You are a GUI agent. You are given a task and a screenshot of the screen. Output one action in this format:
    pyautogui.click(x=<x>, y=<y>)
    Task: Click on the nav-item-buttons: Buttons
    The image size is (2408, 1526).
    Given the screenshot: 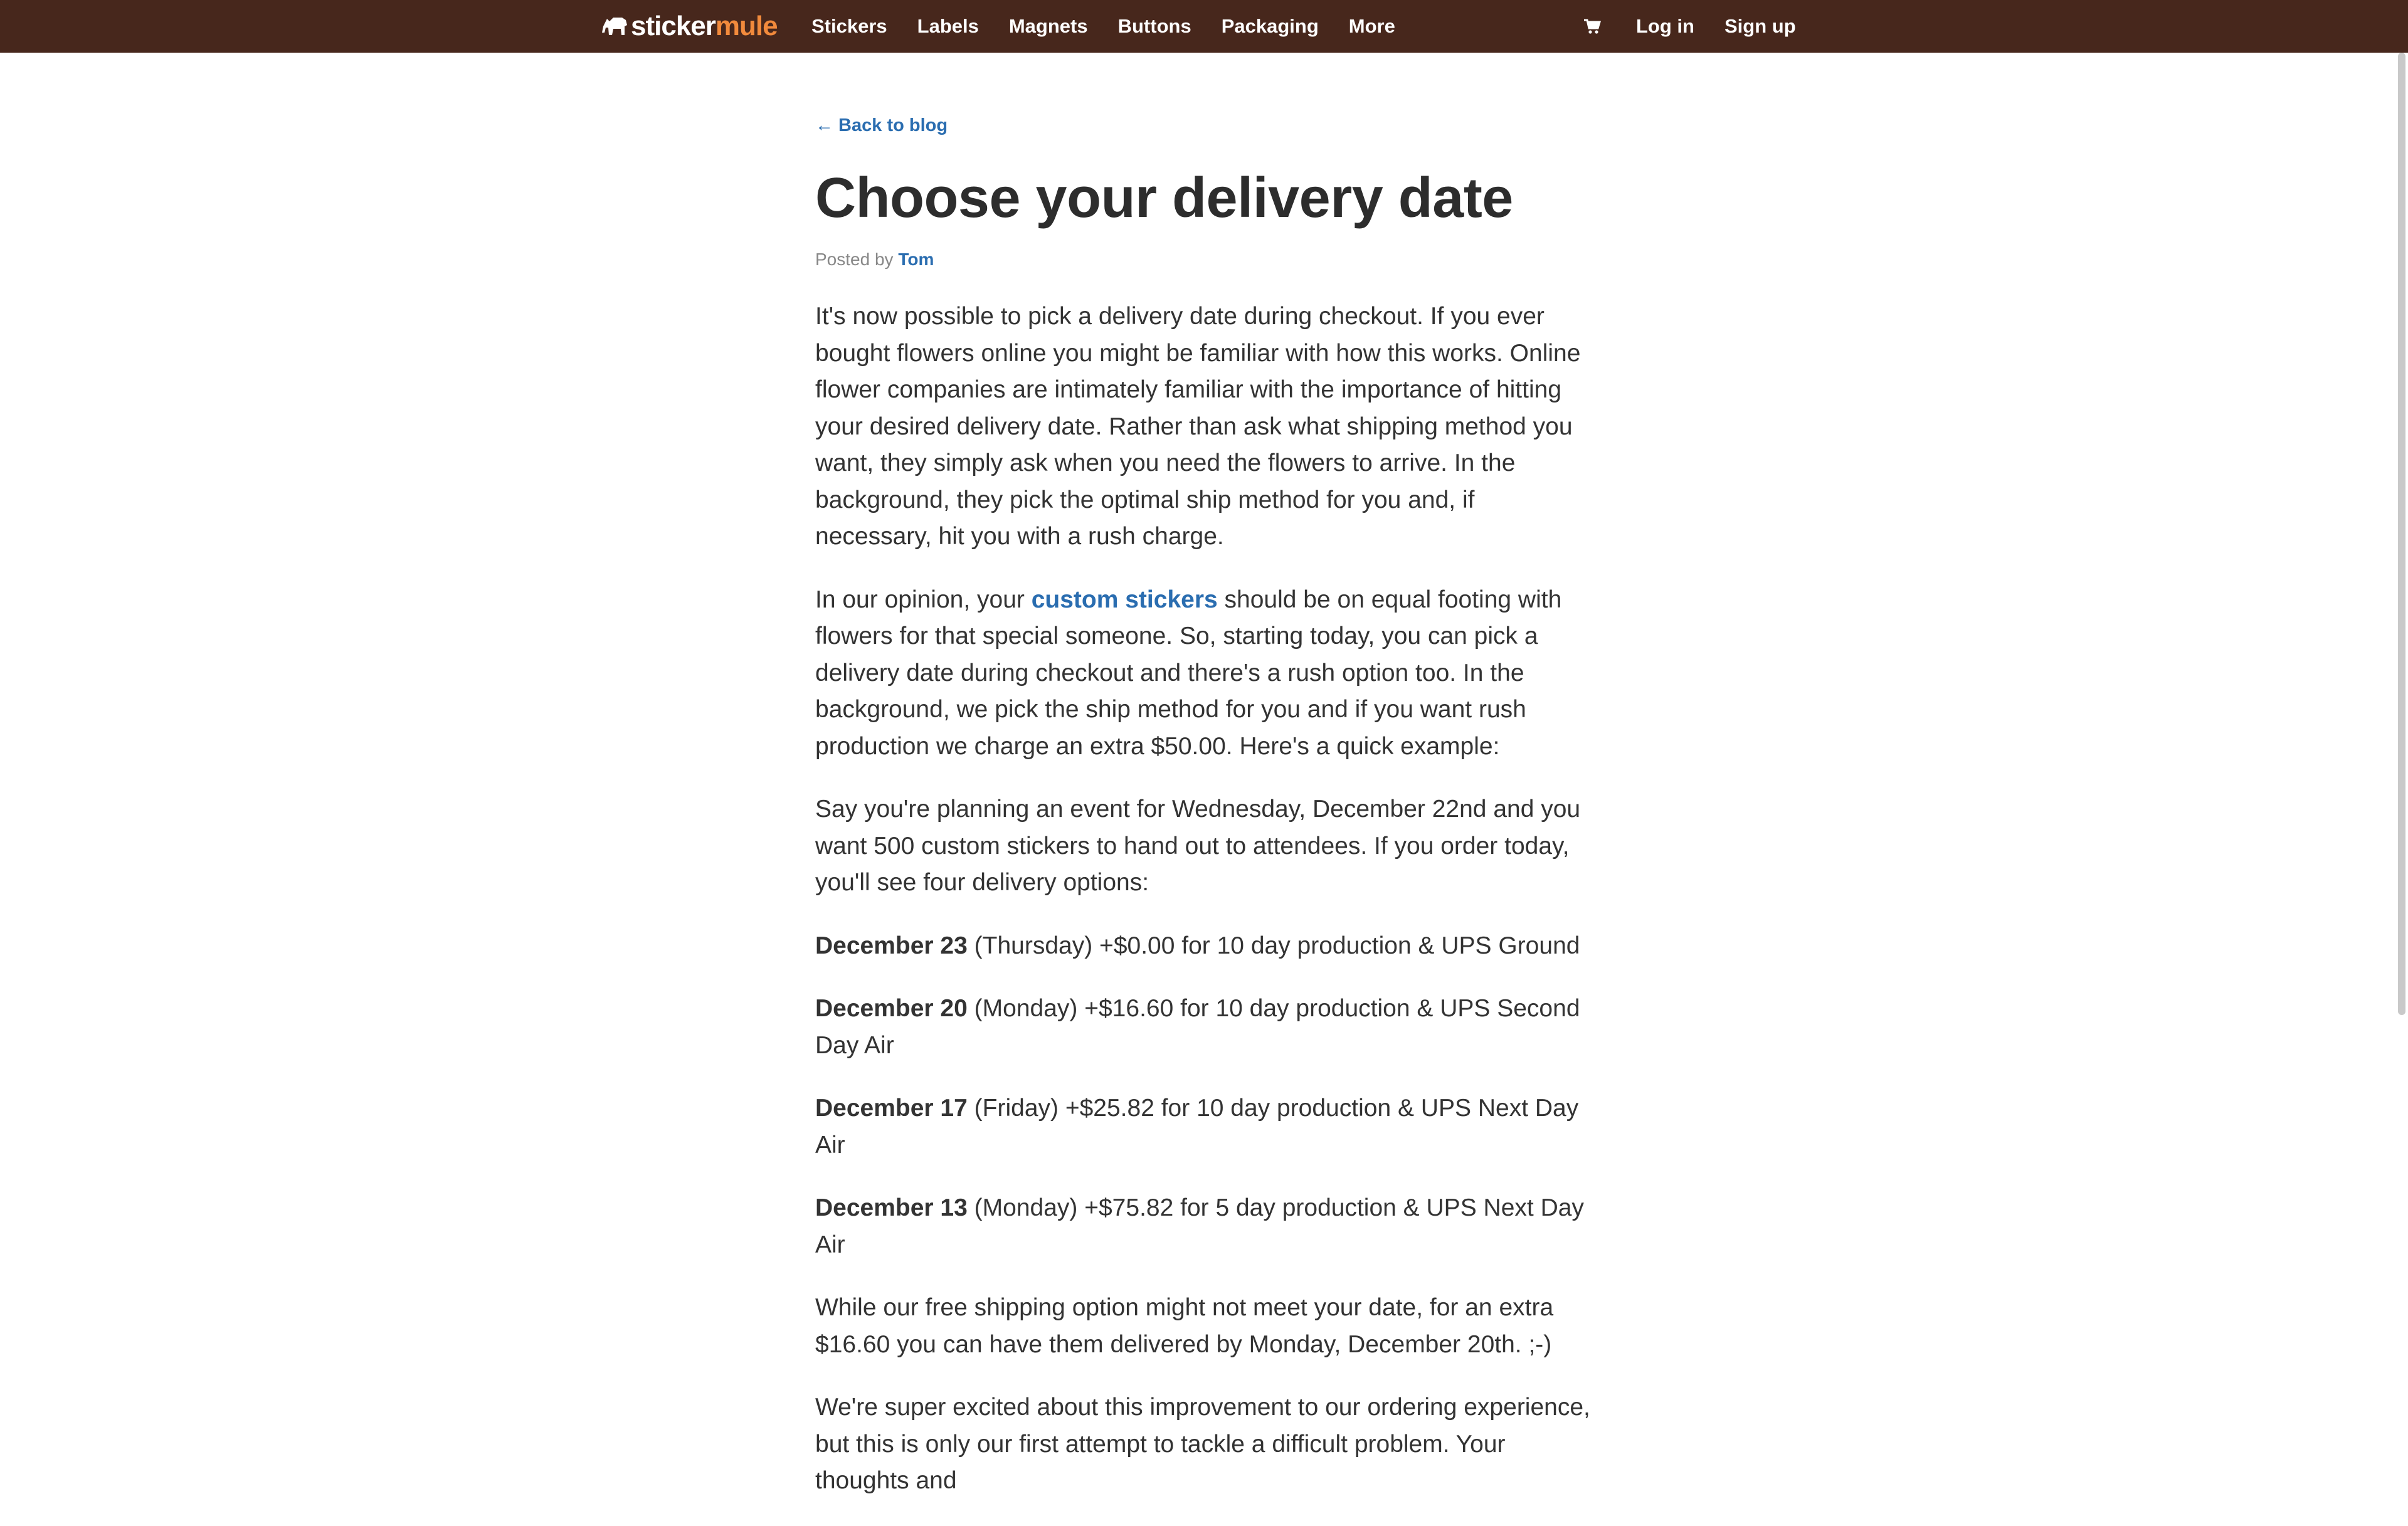 What is the action you would take?
    pyautogui.click(x=1154, y=26)
    